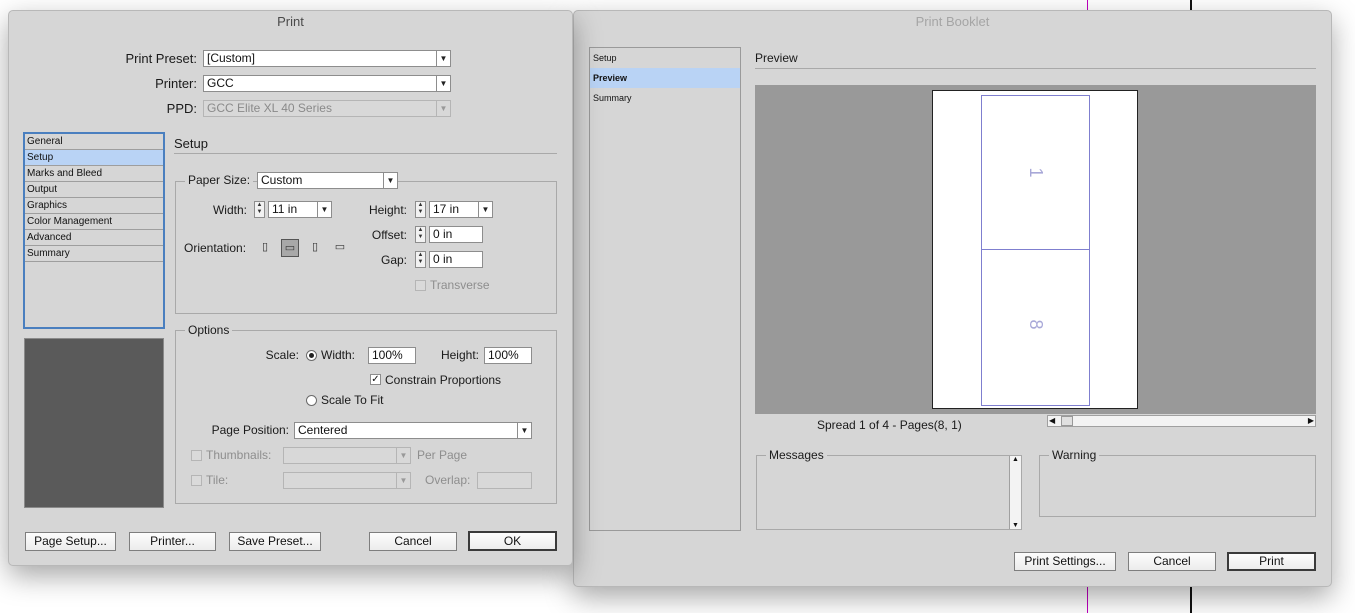 The image size is (1355, 613). Describe the element at coordinates (323, 430) in the screenshot. I see `page-position-value: Centered` at that location.